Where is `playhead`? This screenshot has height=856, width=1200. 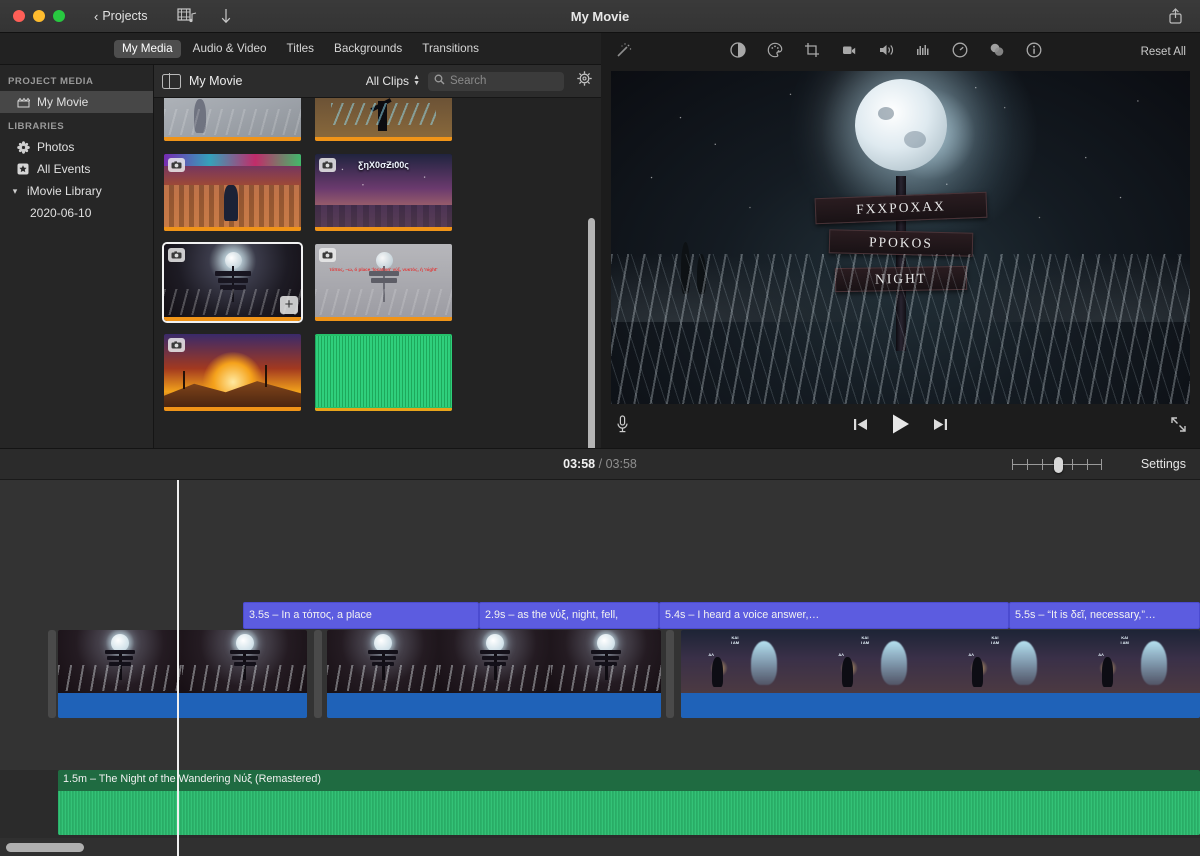
playhead is located at coordinates (178, 668).